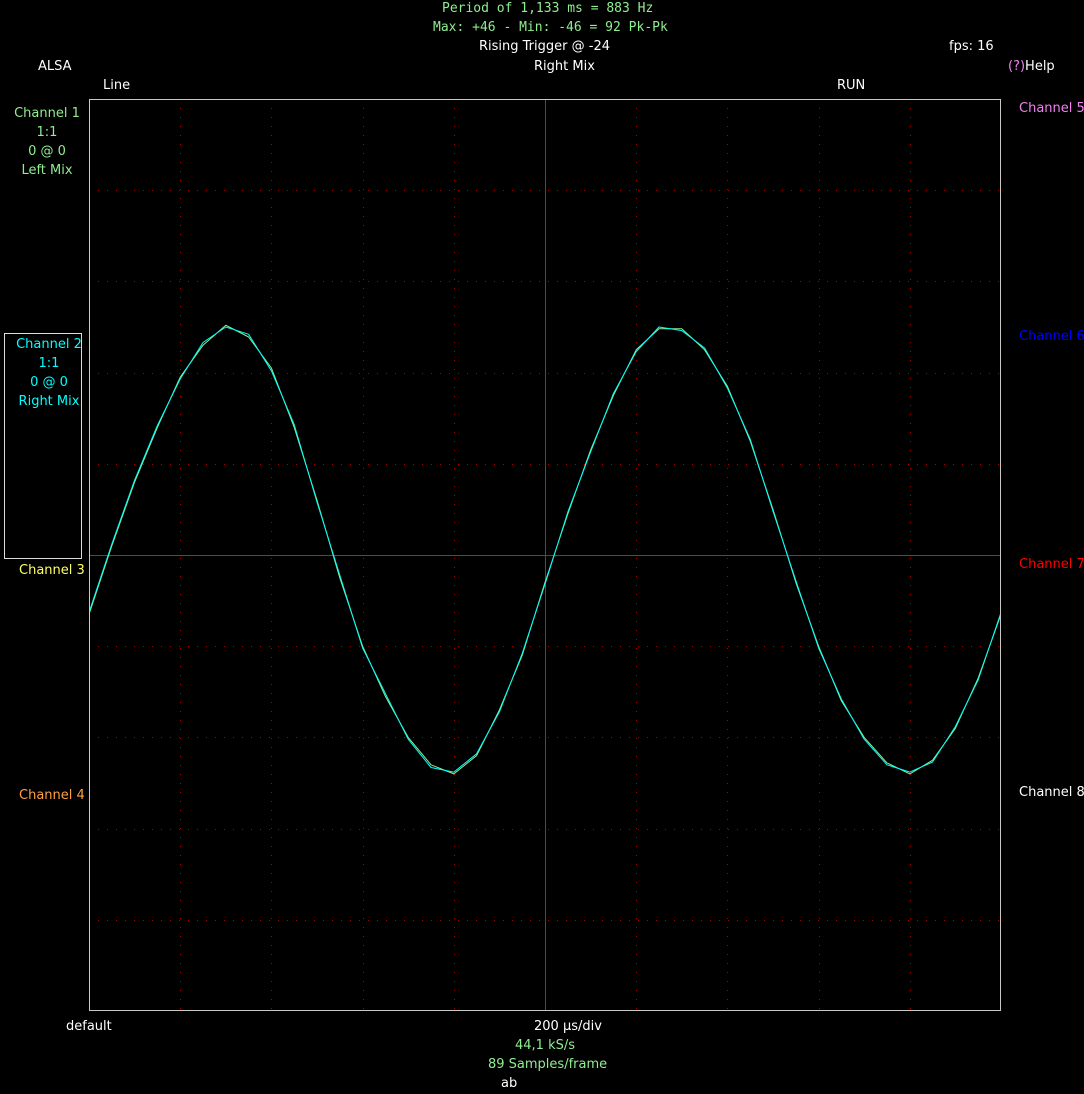  Describe the element at coordinates (548, 8) in the screenshot. I see `period-readout: Period of 1,133 ms = 883 Hz` at that location.